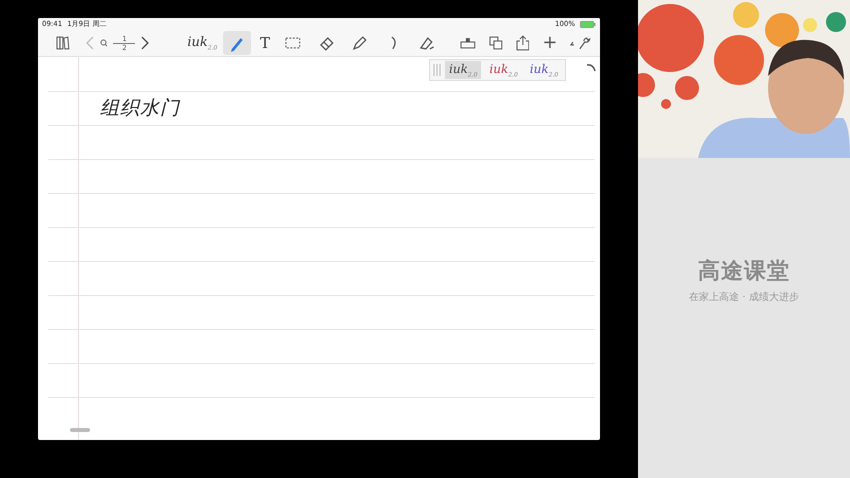 The width and height of the screenshot is (850, 478). I want to click on text-tool: T, so click(264, 43).